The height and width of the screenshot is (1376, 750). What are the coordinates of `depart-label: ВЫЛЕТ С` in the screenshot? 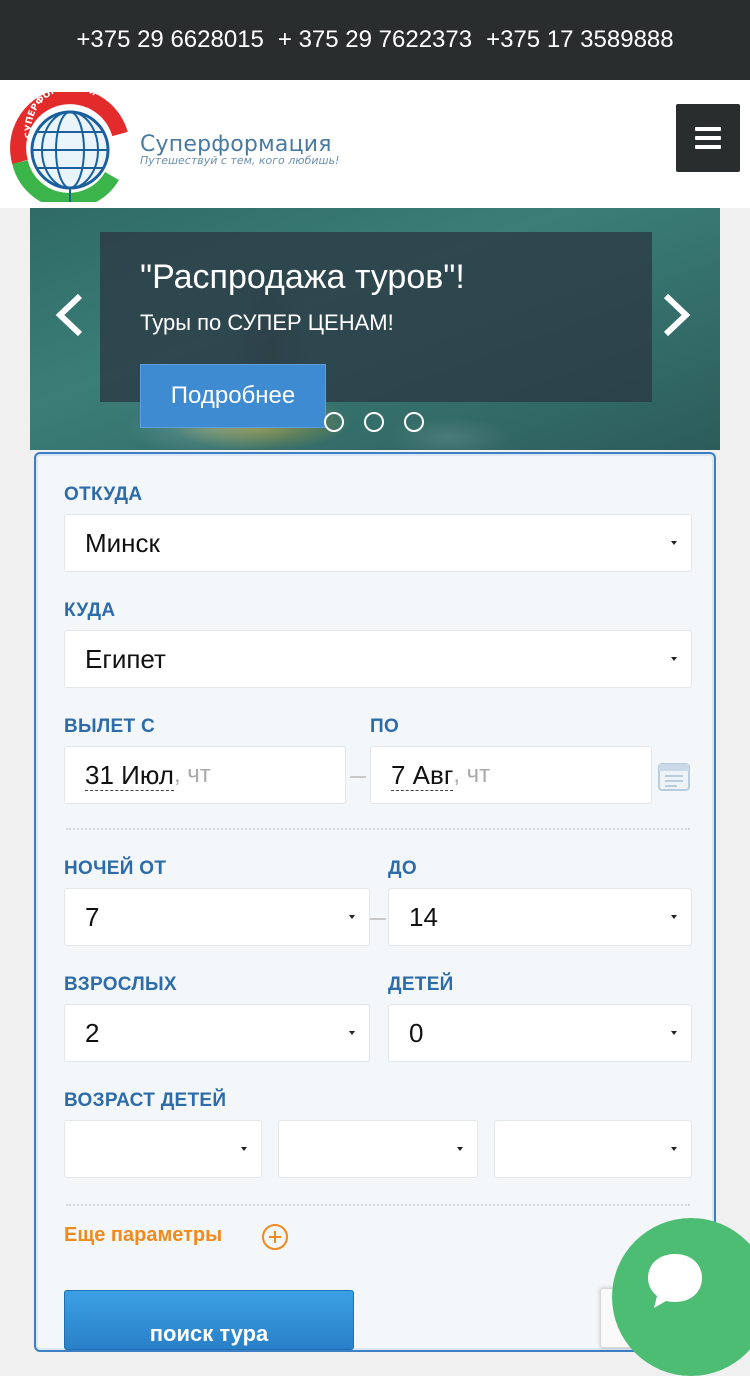 It's located at (110, 726).